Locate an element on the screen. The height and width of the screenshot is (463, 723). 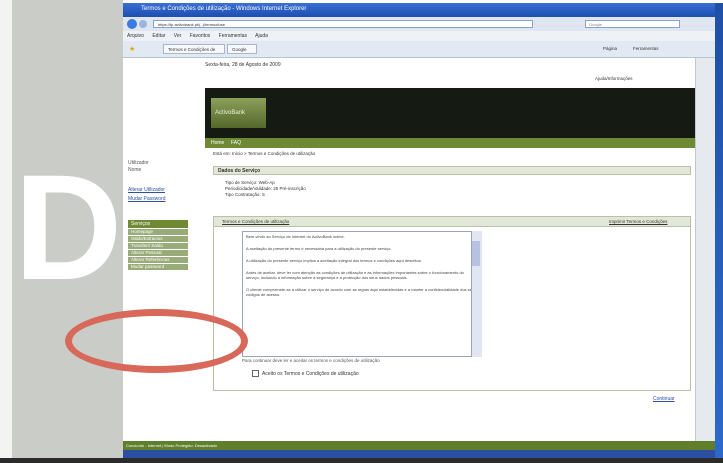
desktop-sidebar is located at coordinates (719, 230).